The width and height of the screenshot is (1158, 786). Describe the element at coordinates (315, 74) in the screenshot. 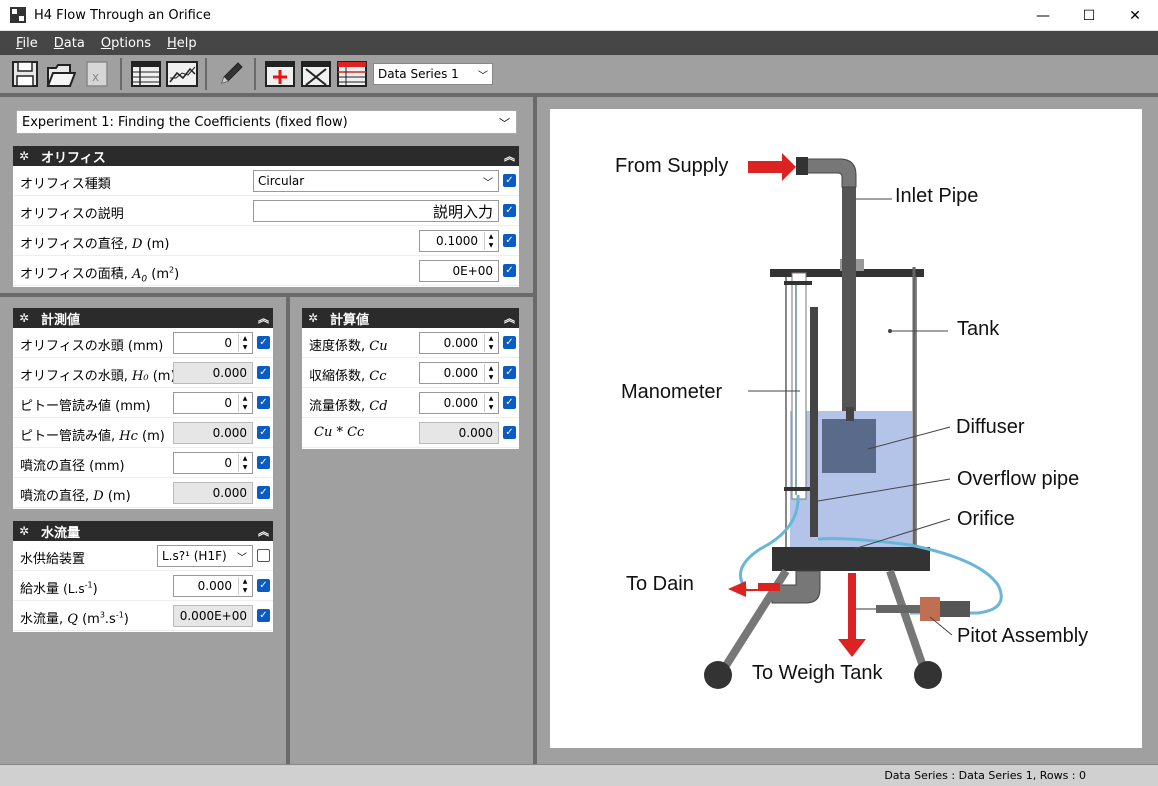

I see `delete-row-button` at that location.